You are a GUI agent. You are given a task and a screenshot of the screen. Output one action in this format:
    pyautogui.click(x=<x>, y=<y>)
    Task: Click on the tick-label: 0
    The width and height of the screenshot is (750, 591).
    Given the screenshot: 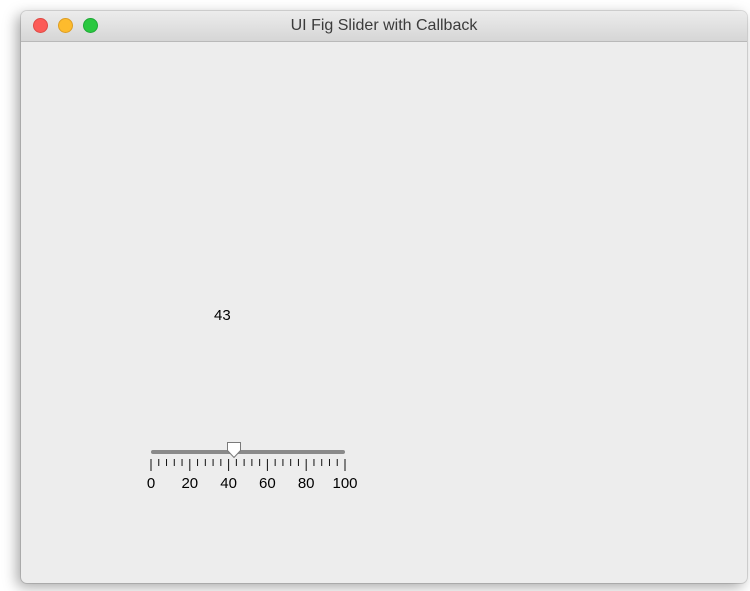 What is the action you would take?
    pyautogui.click(x=151, y=483)
    